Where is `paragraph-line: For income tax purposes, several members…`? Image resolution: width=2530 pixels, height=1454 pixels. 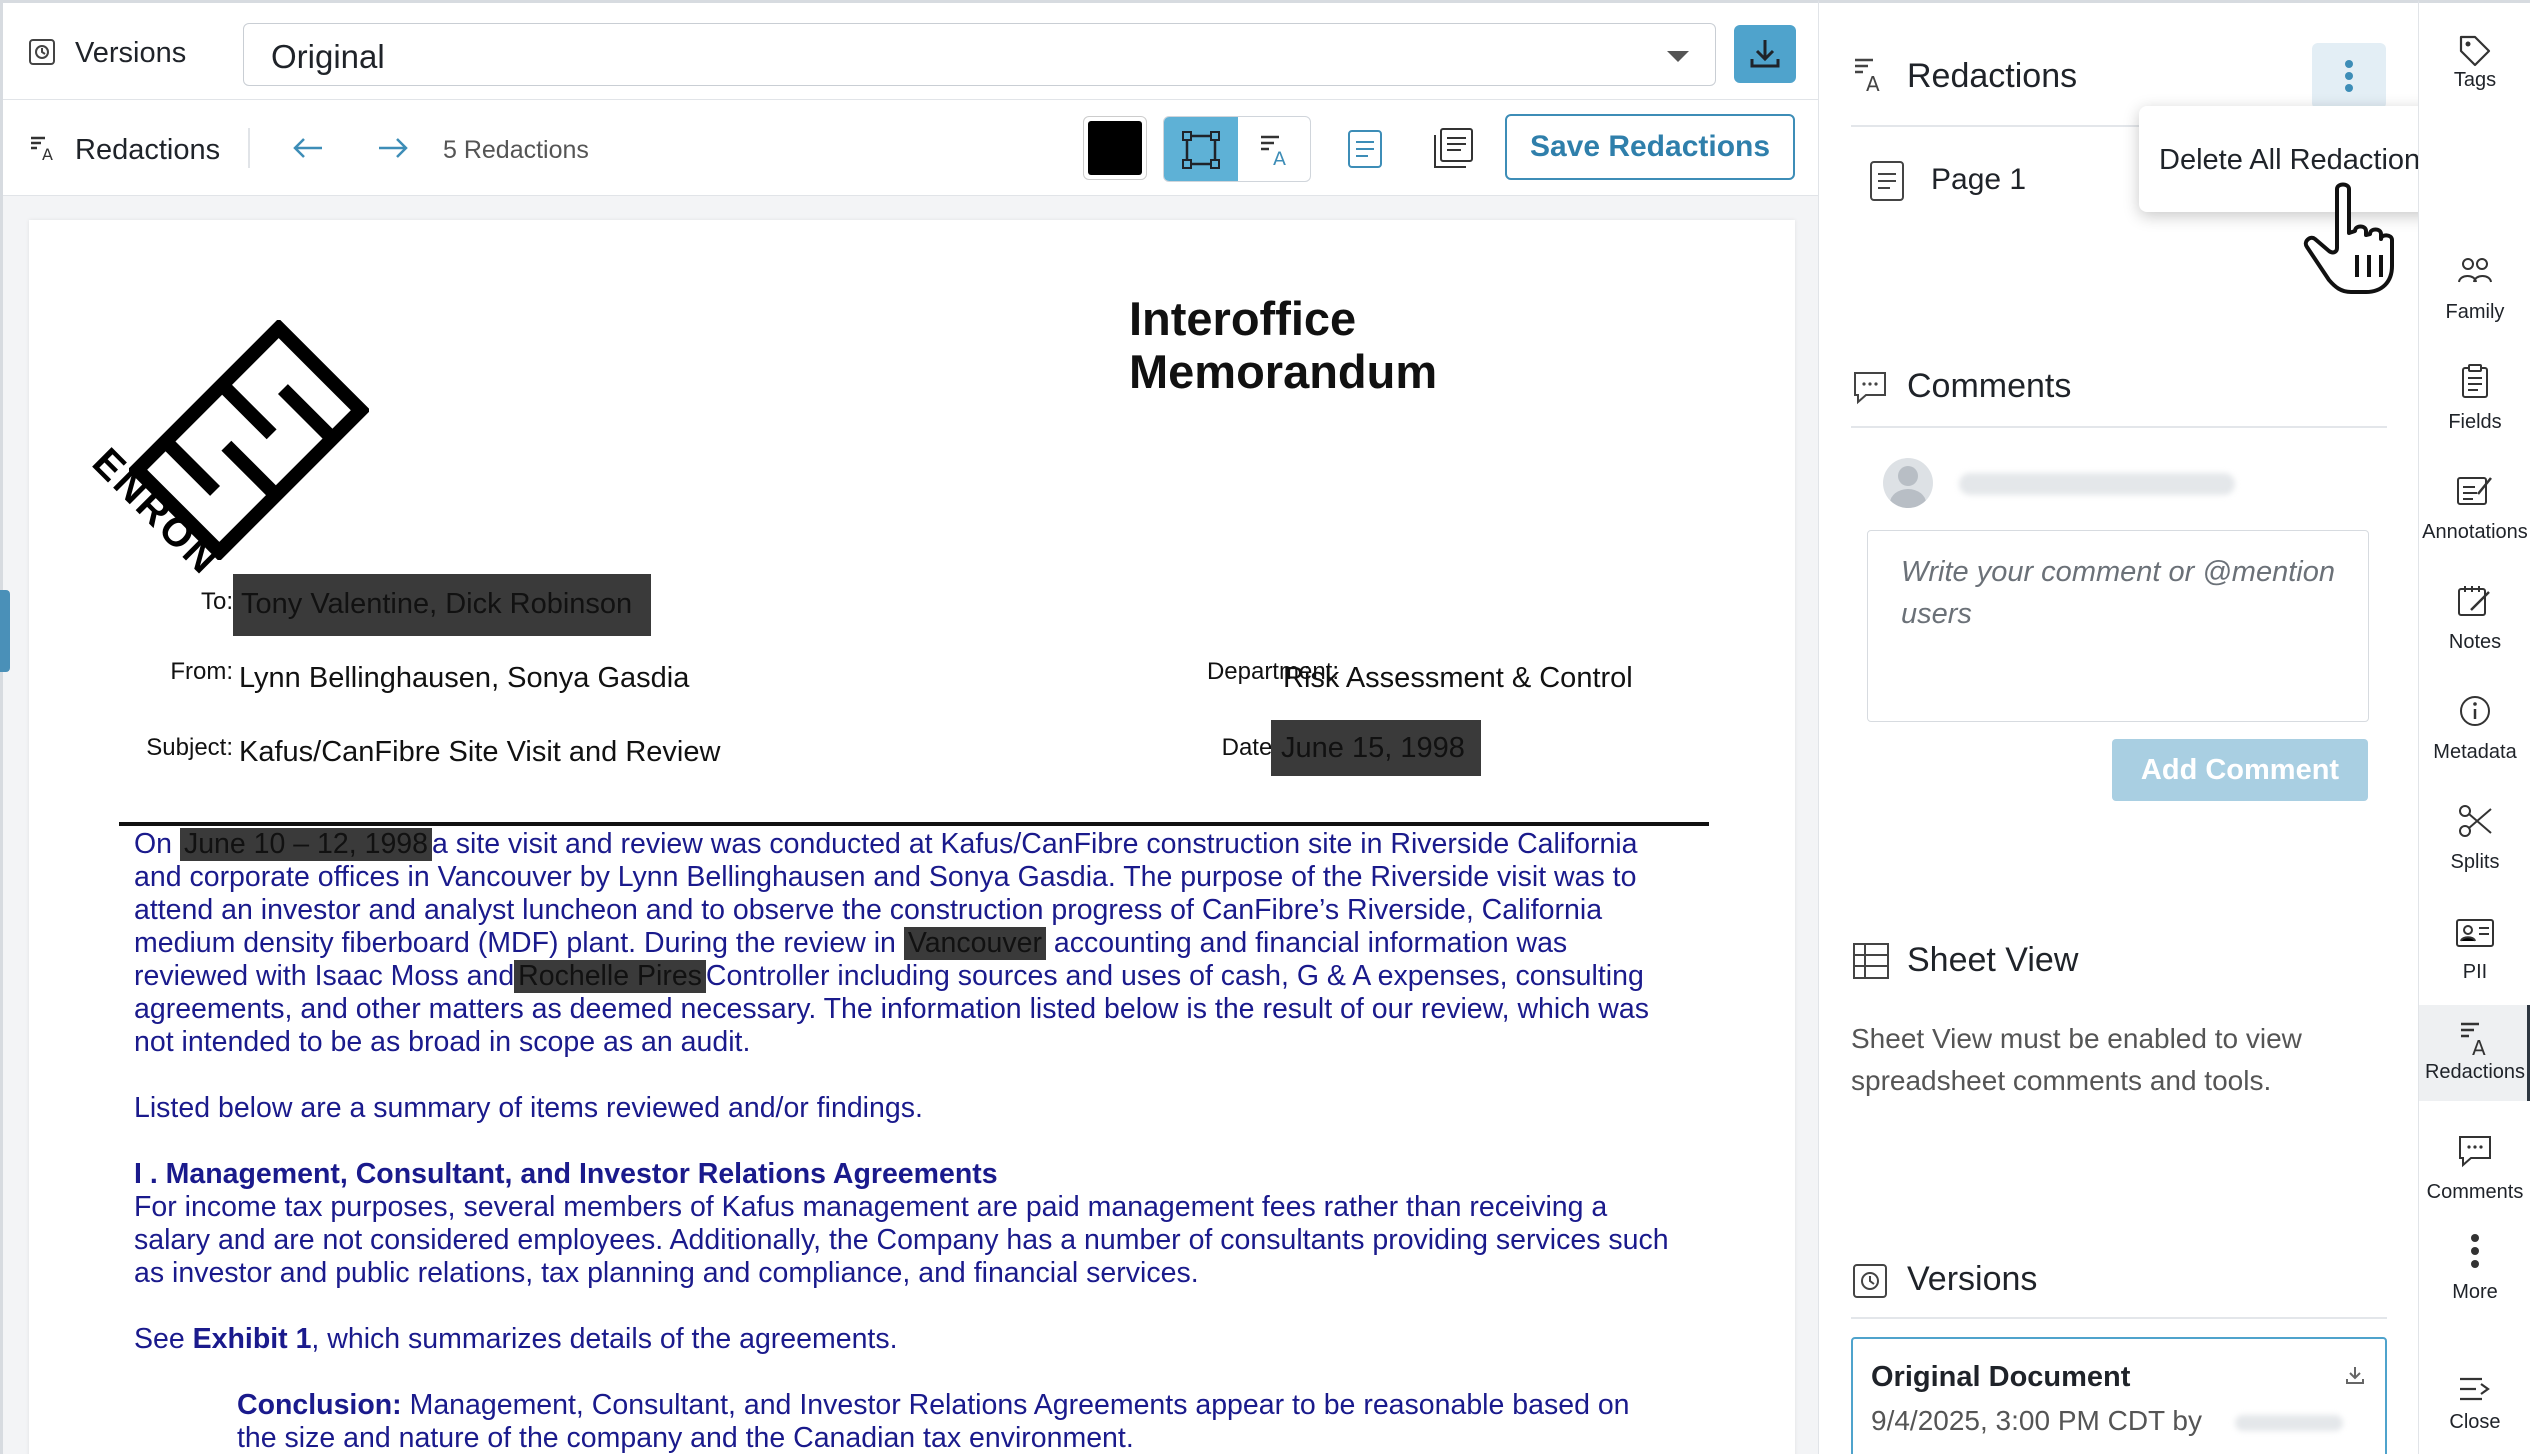 paragraph-line: For income tax purposes, several members… is located at coordinates (871, 1207).